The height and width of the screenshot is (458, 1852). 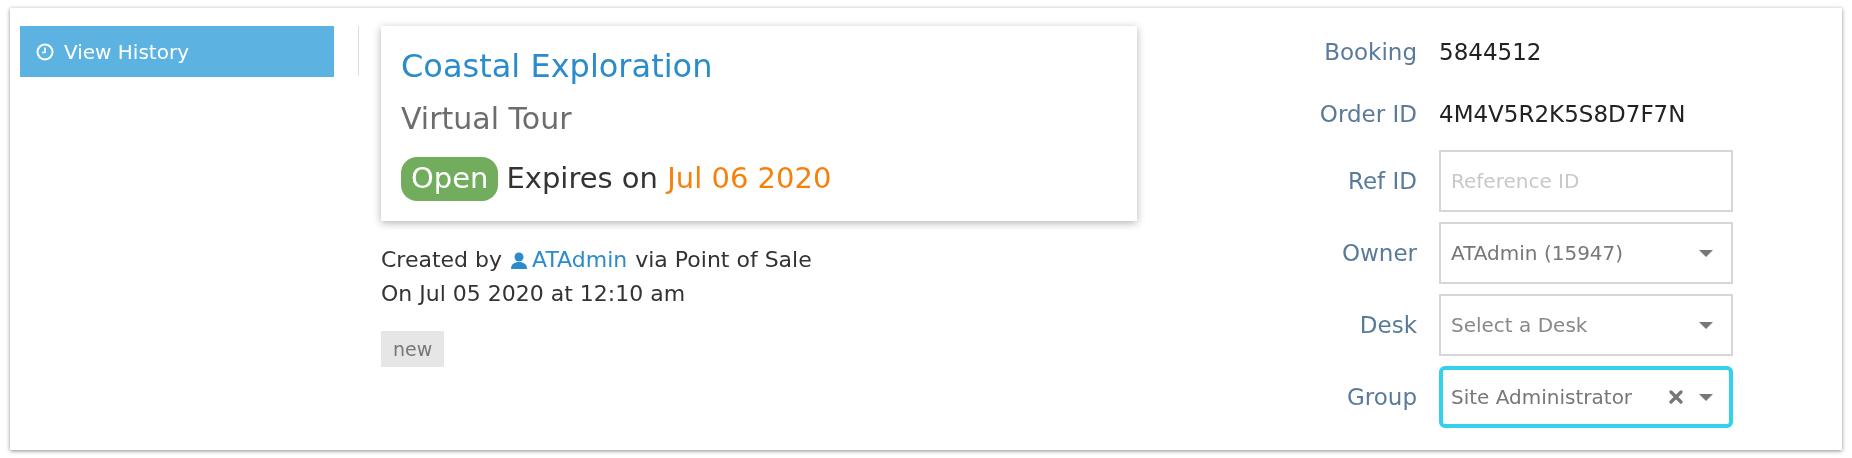 What do you see at coordinates (1382, 181) in the screenshot?
I see `field-label: Ref ID` at bounding box center [1382, 181].